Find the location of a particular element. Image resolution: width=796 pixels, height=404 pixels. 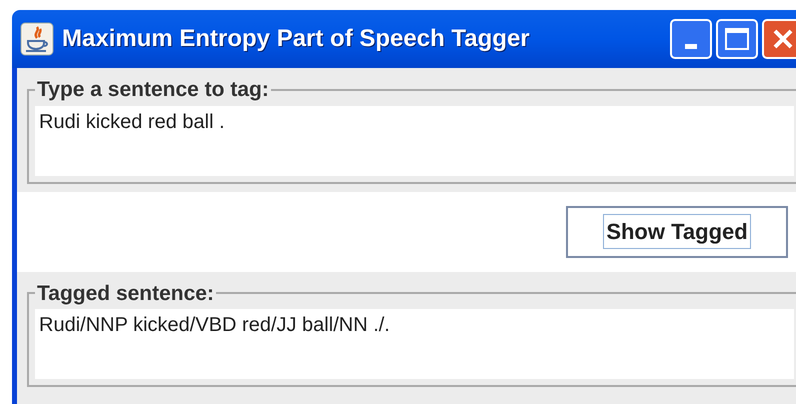

minimize-button is located at coordinates (691, 39).